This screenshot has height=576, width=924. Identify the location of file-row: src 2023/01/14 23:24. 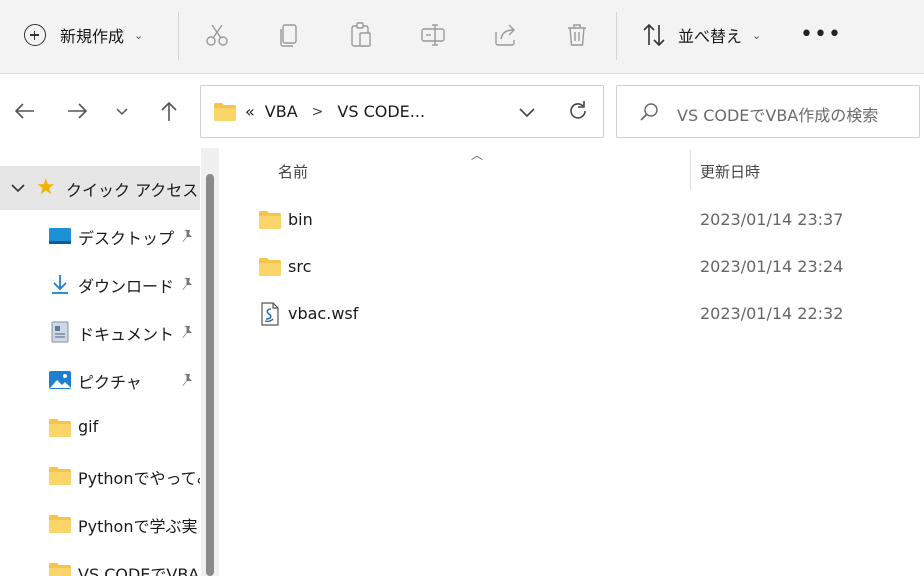
(582, 267).